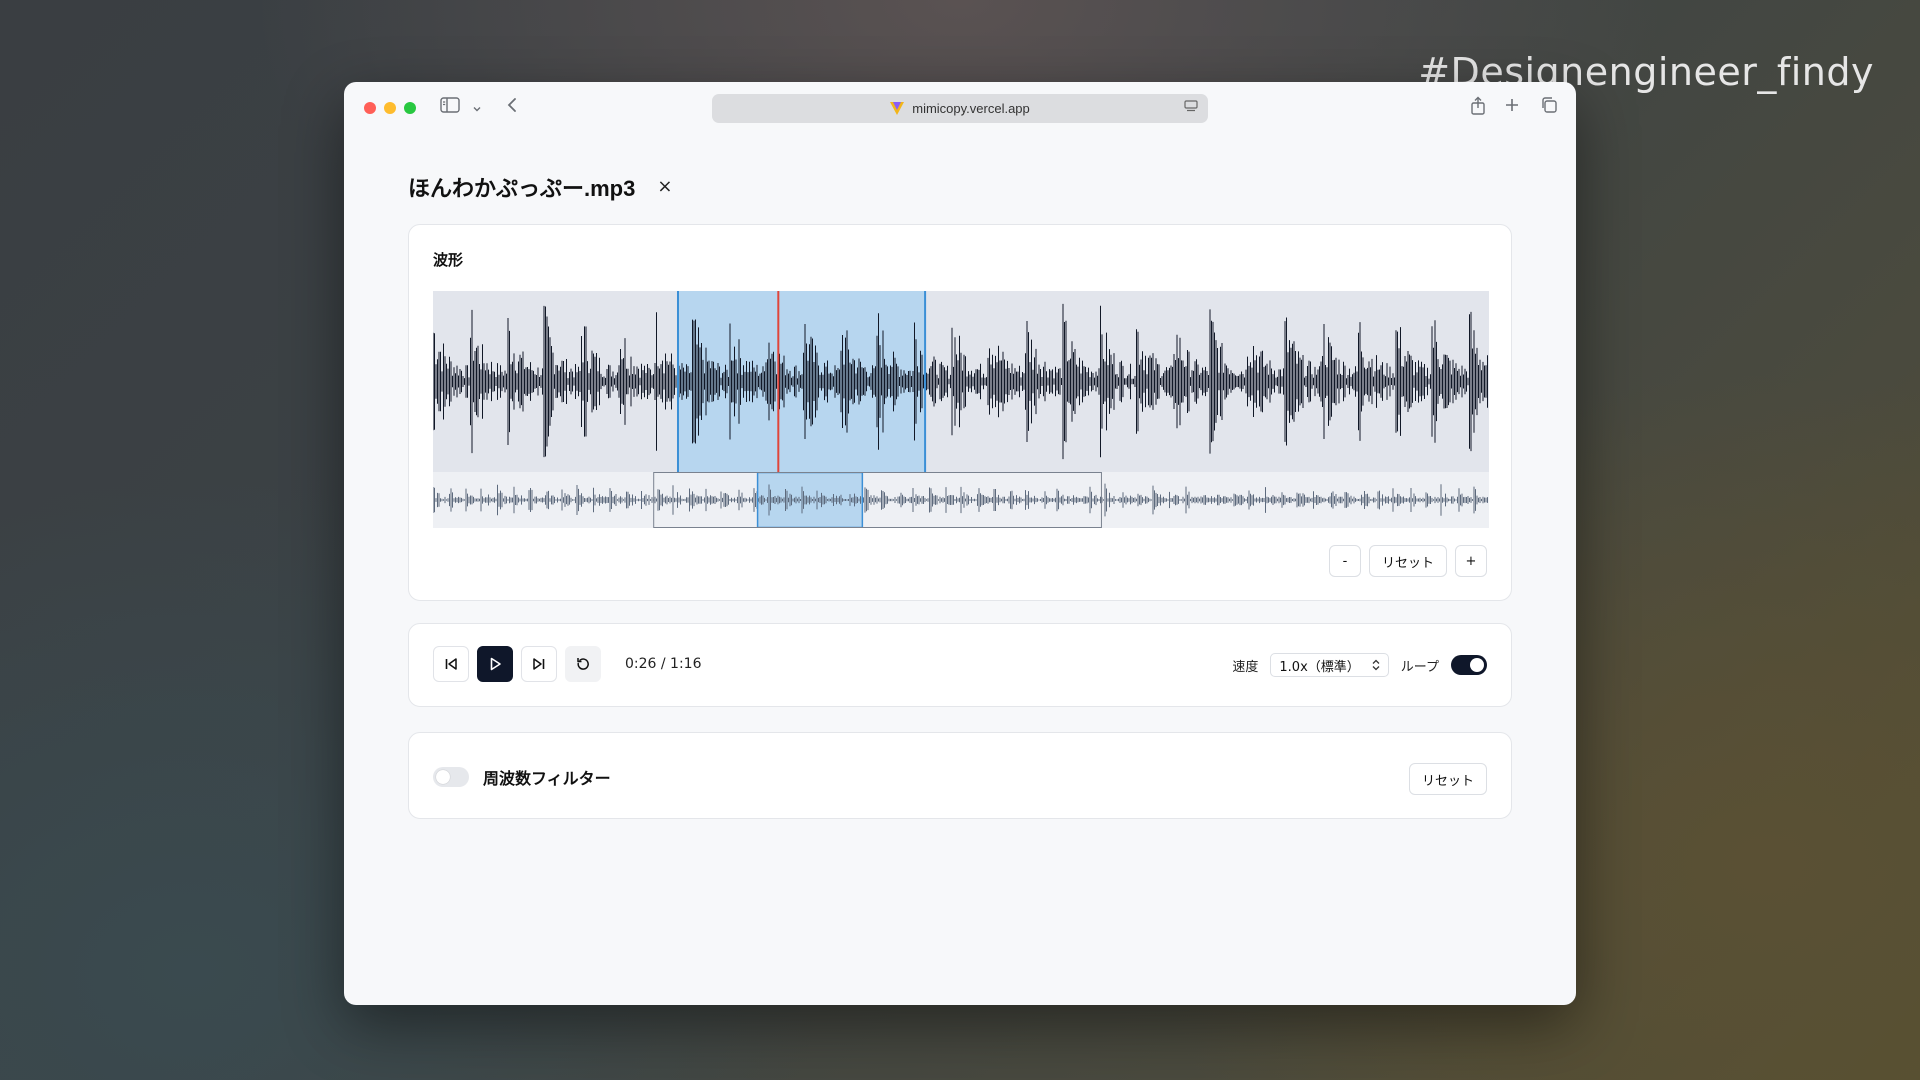 The height and width of the screenshot is (1080, 1920). I want to click on filter-card: 周波数フィルター リセット, so click(960, 775).